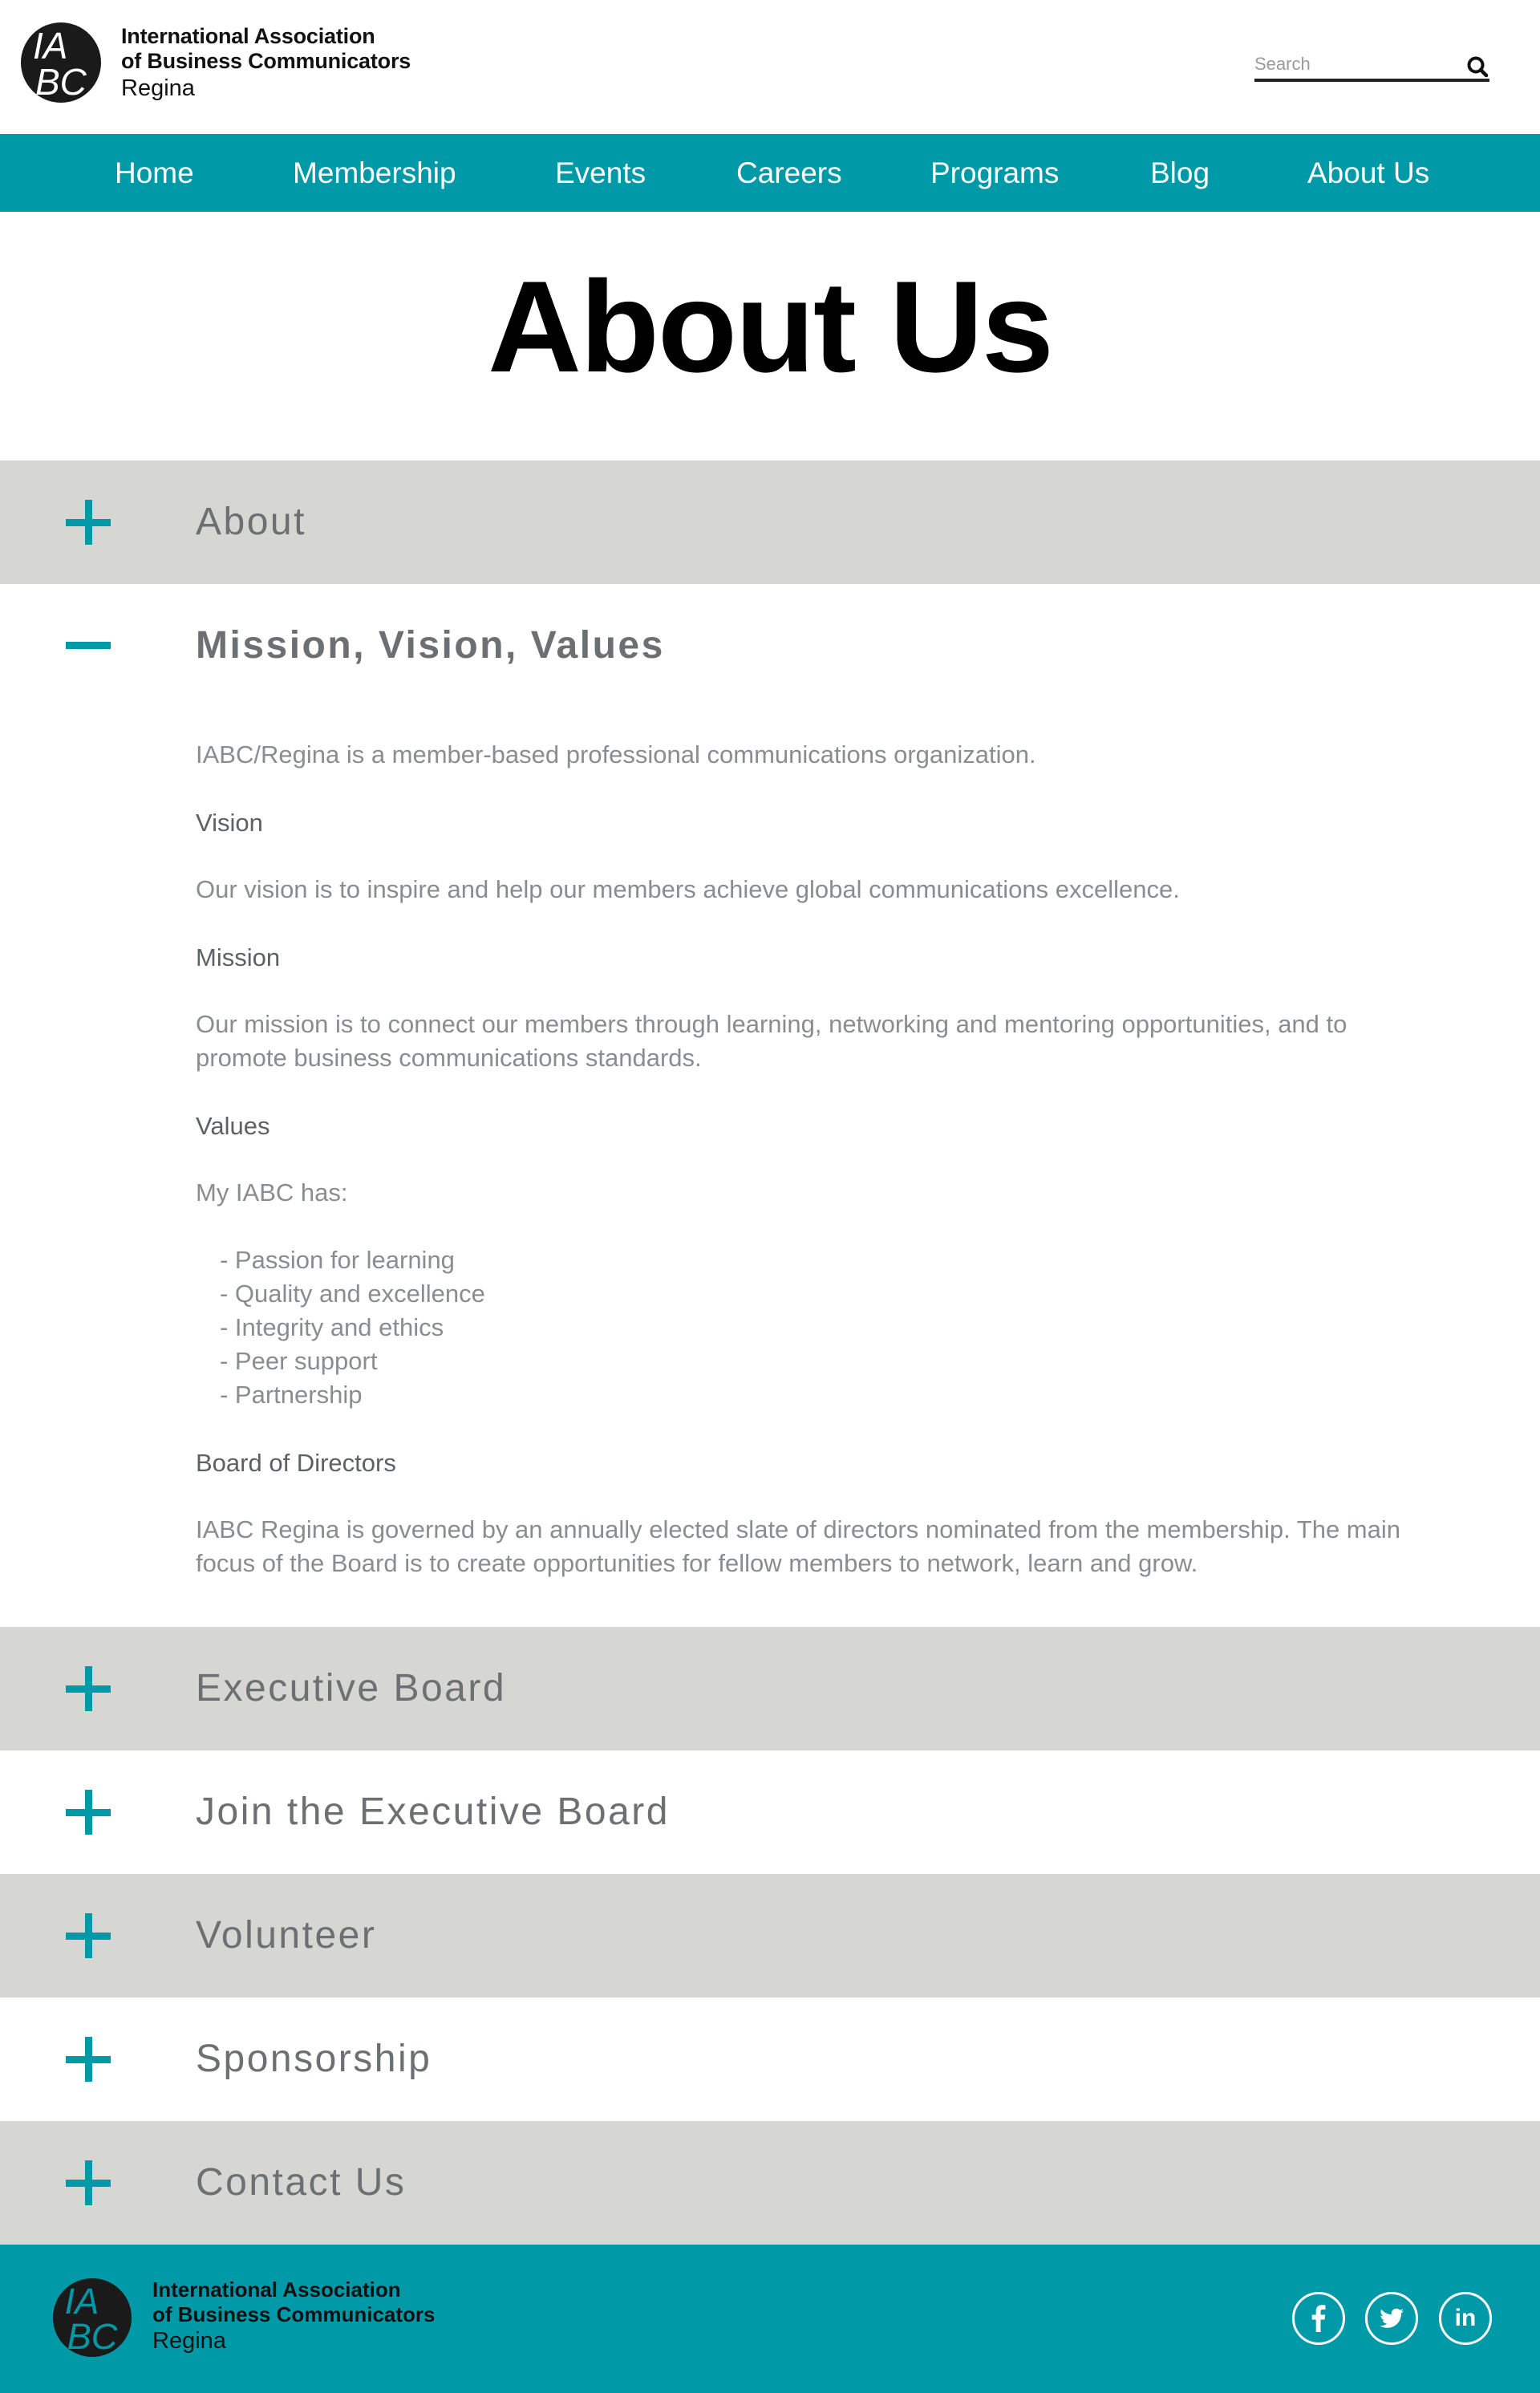 This screenshot has width=1540, height=2393. What do you see at coordinates (770, 1688) in the screenshot?
I see `accordion-executive-board: Executive Board` at bounding box center [770, 1688].